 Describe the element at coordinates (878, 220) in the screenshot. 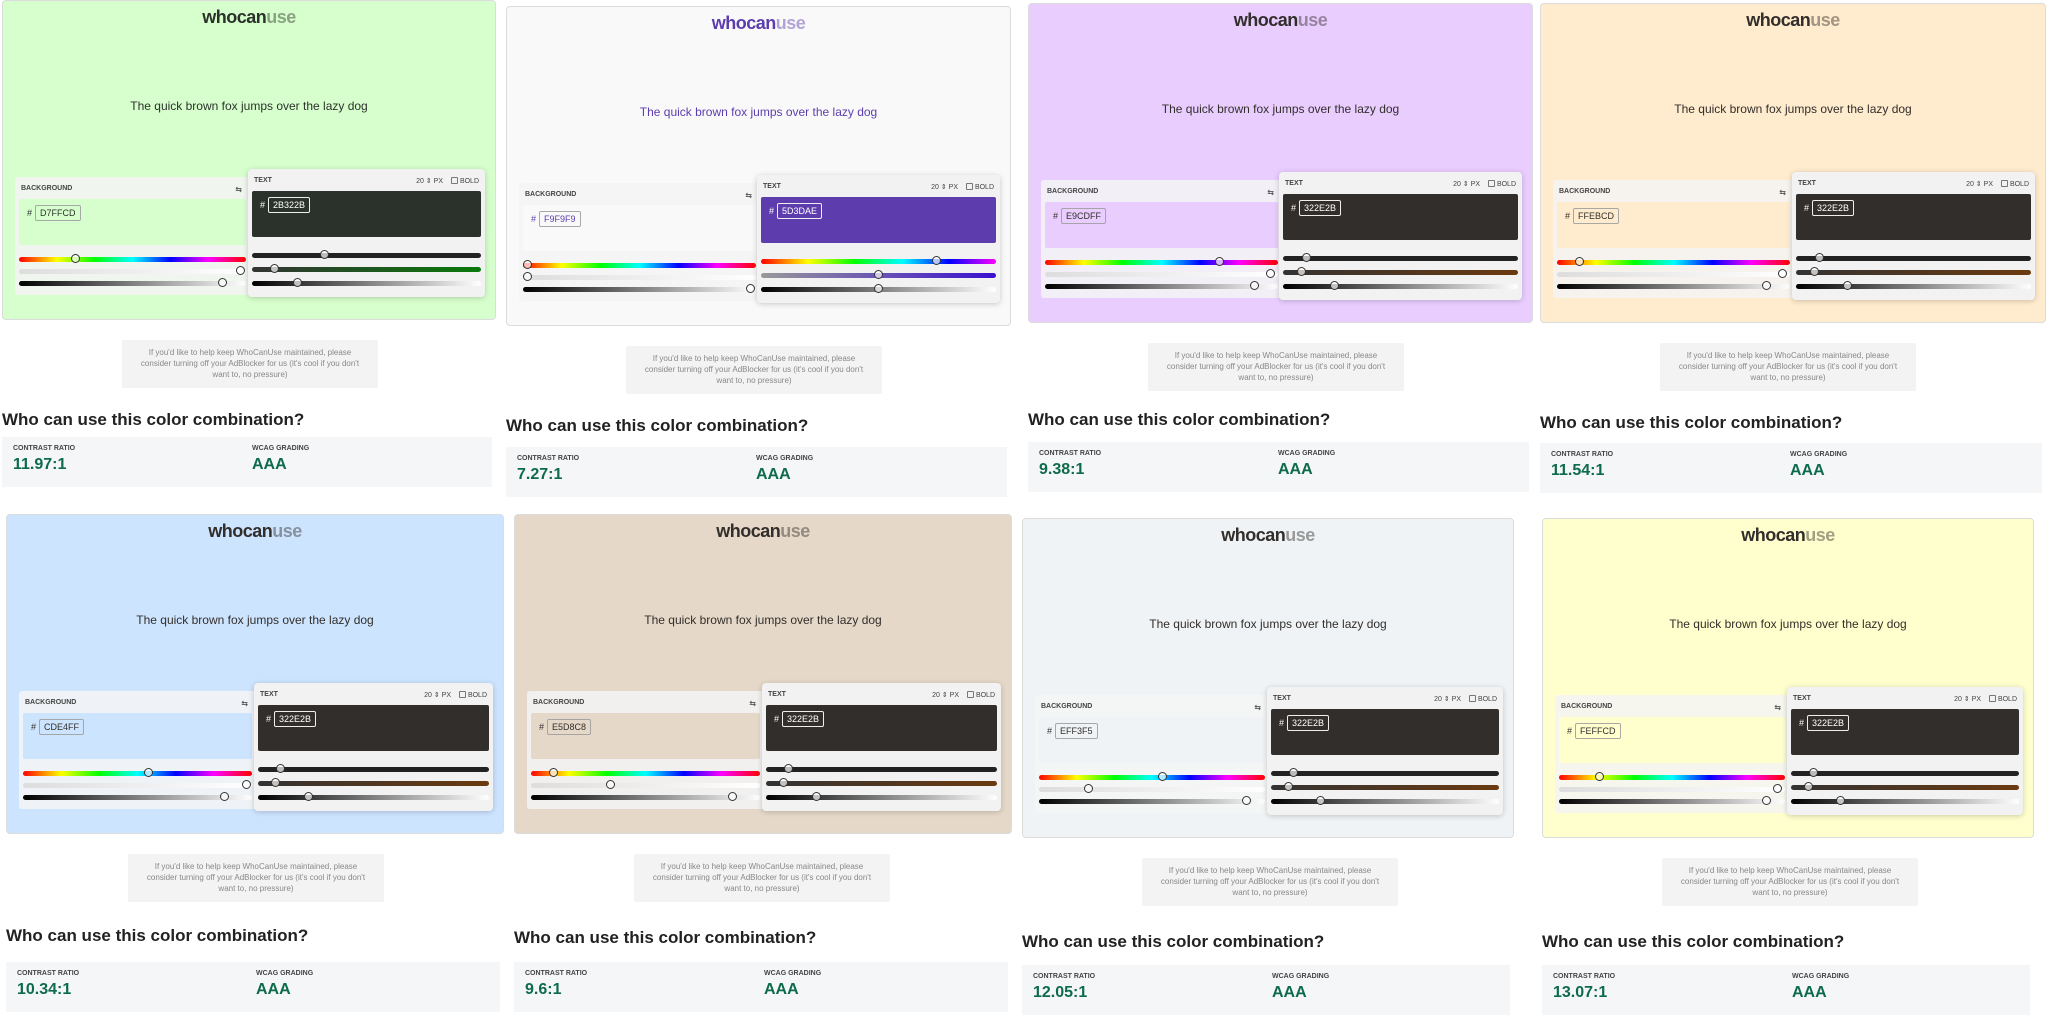

I see `text-swatch: #5D3DAE` at that location.